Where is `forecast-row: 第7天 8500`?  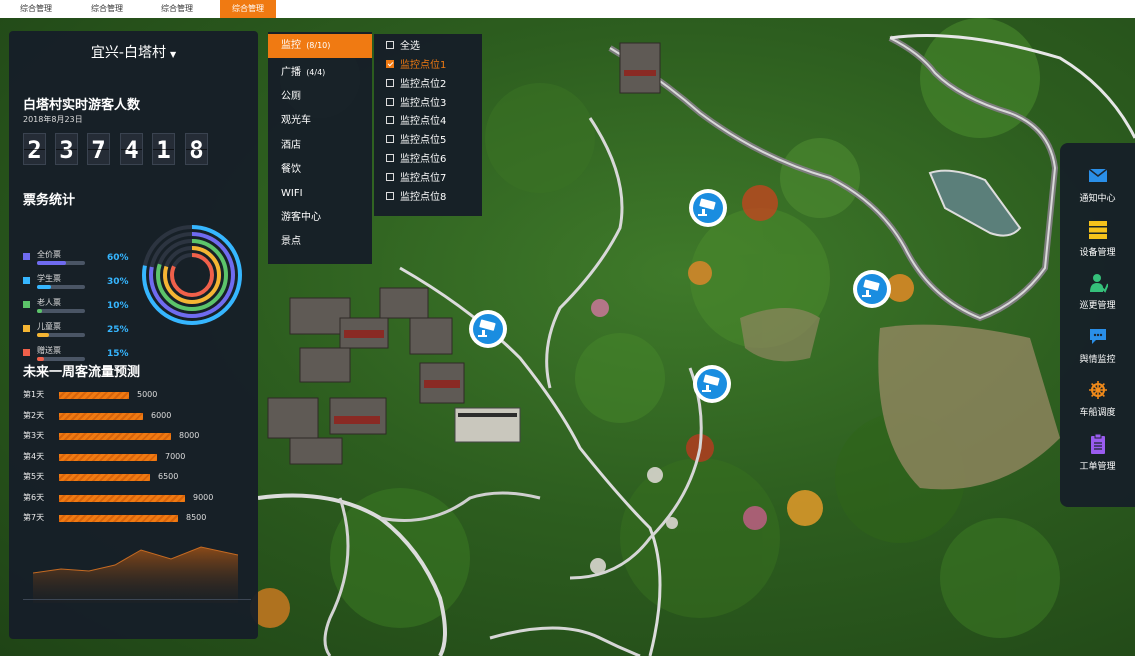
forecast-row: 第7天 8500 is located at coordinates (138, 518).